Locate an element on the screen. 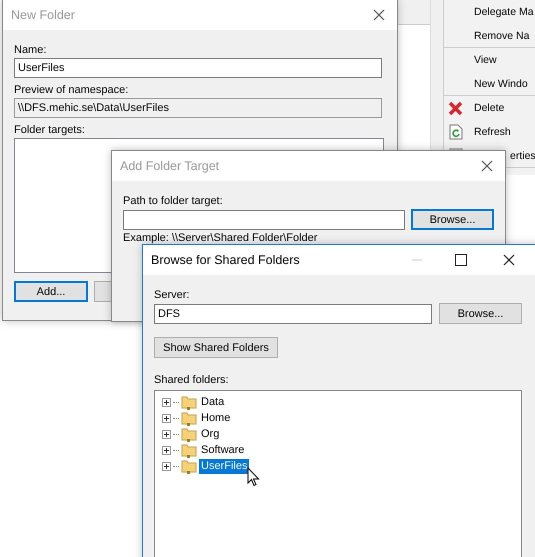 Image resolution: width=535 pixels, height=557 pixels. server-field: DFS is located at coordinates (293, 314).